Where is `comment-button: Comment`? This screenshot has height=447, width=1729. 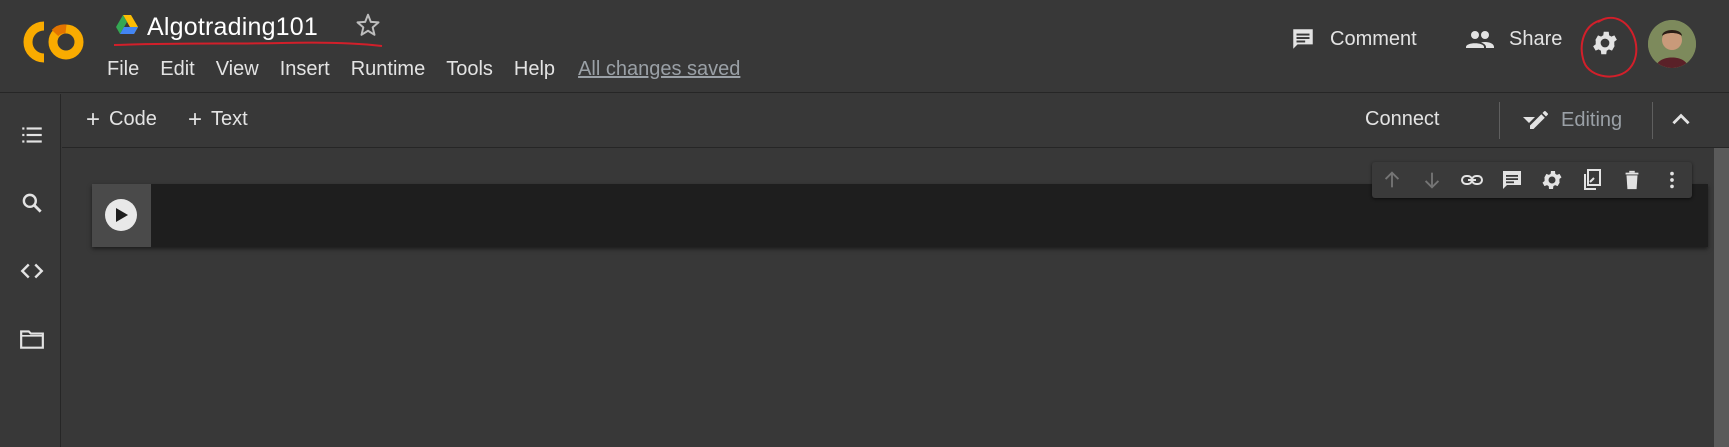
comment-button: Comment is located at coordinates (1353, 39).